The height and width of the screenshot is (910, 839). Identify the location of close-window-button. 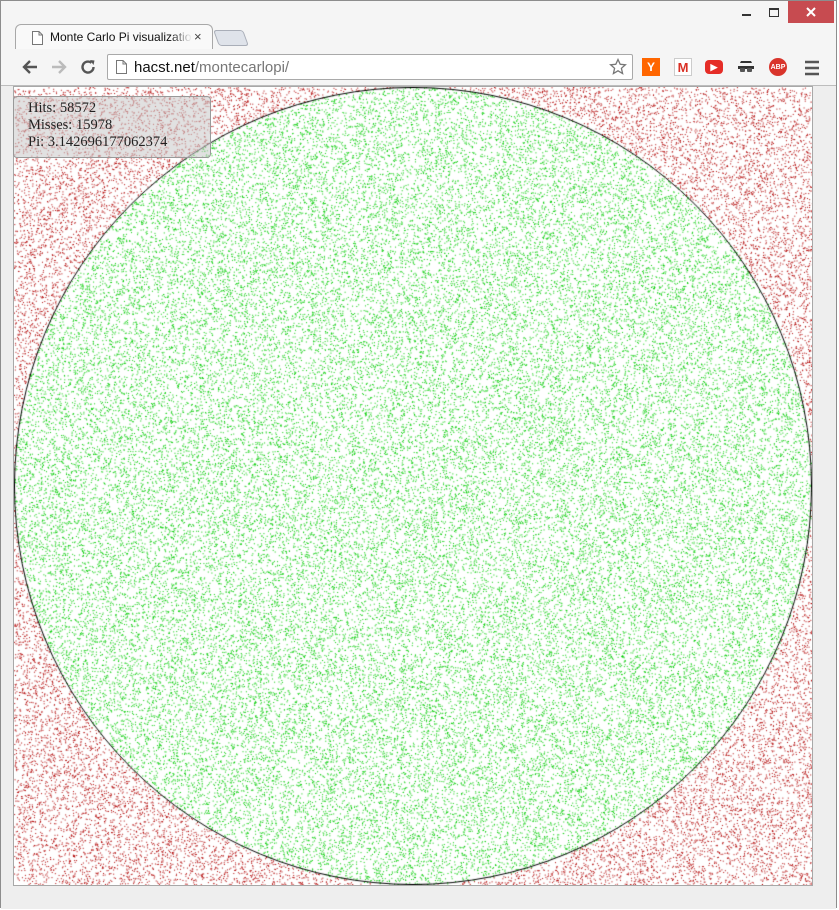
(811, 12).